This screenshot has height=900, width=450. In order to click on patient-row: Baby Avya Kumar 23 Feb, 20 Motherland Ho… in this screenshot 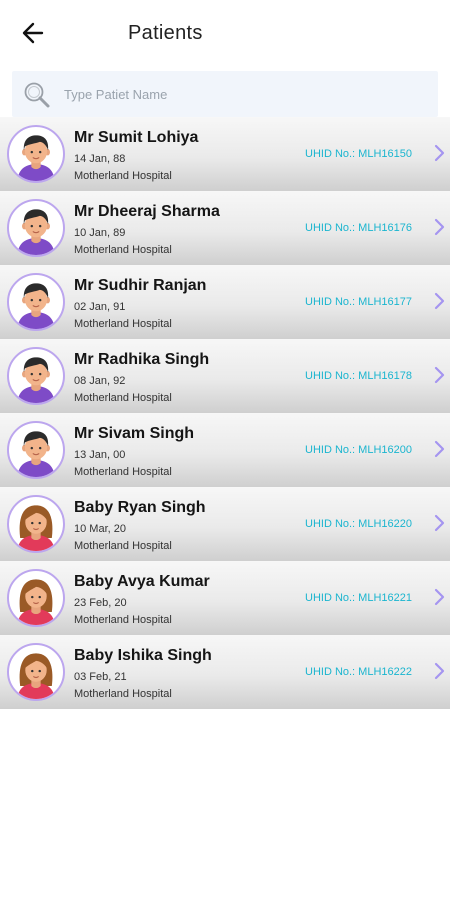, I will do `click(225, 598)`.